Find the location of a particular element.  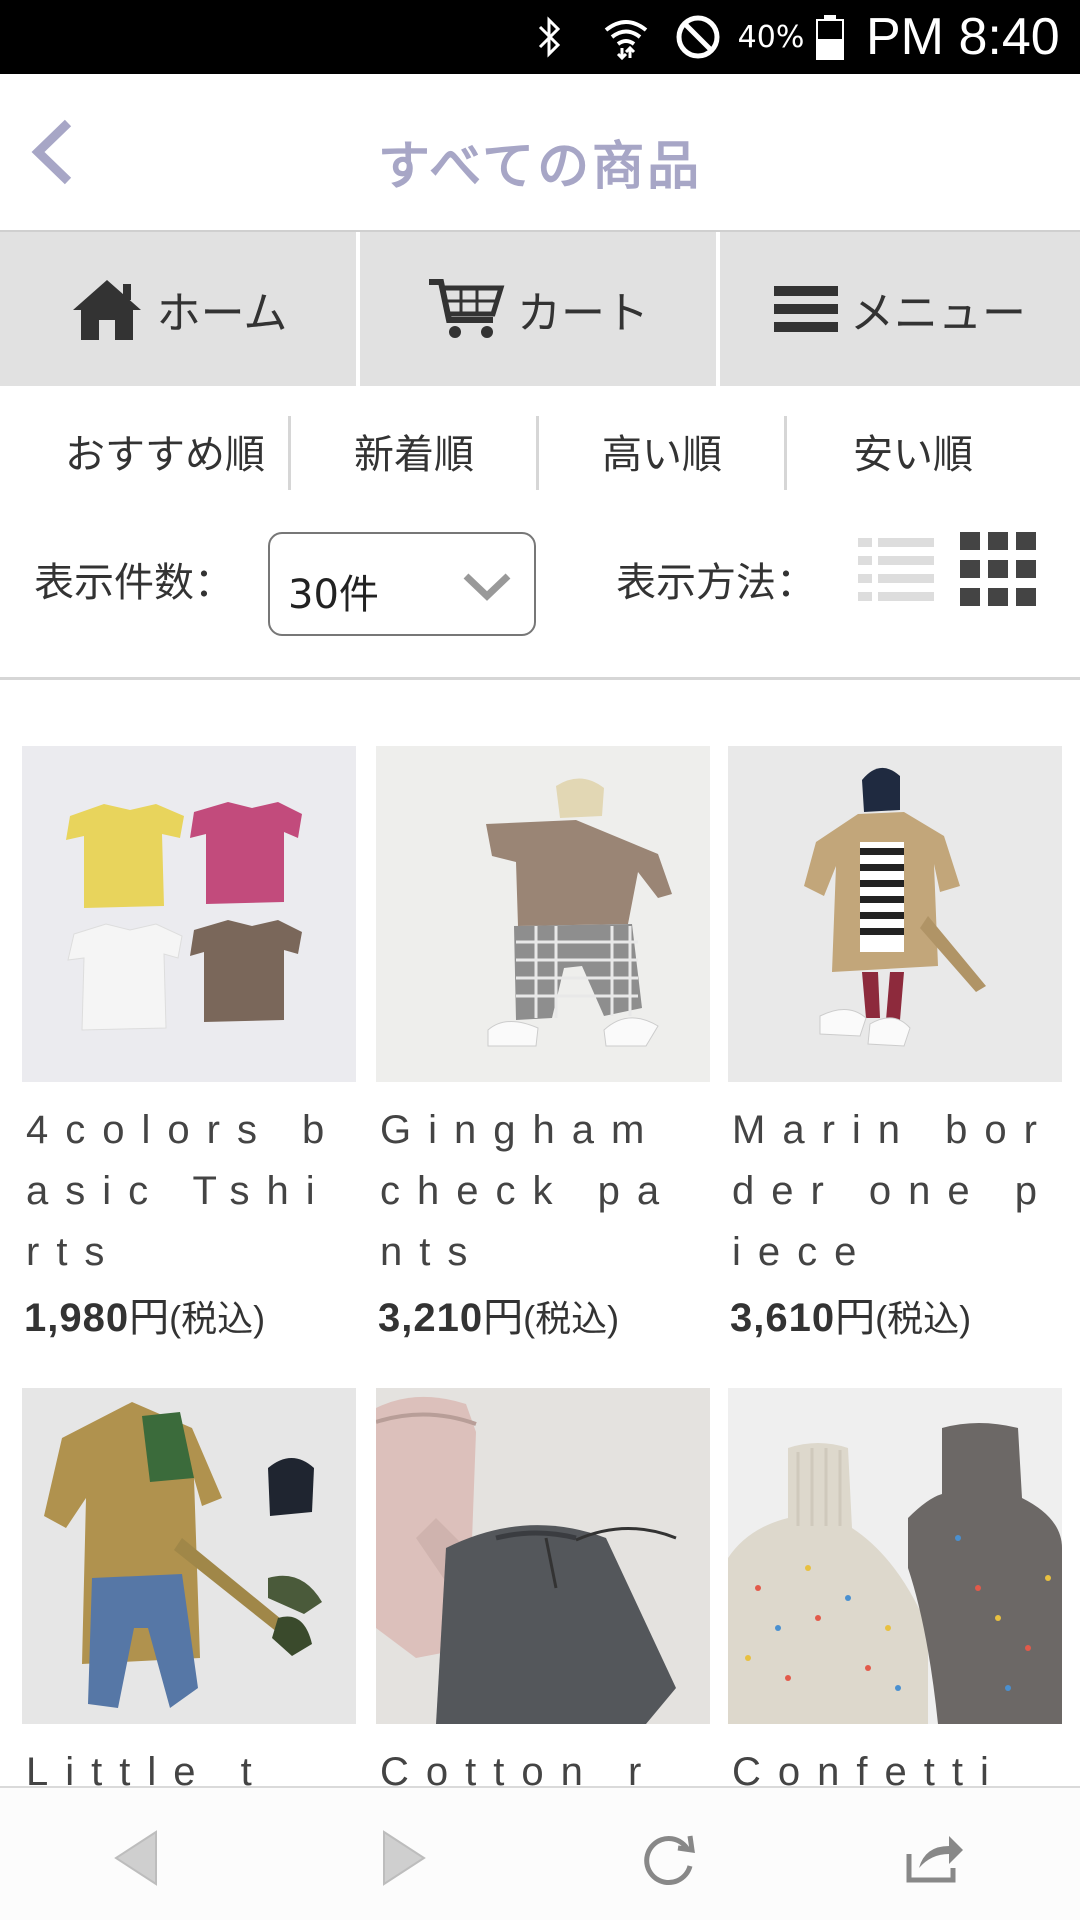

cart-icon is located at coordinates (467, 308).